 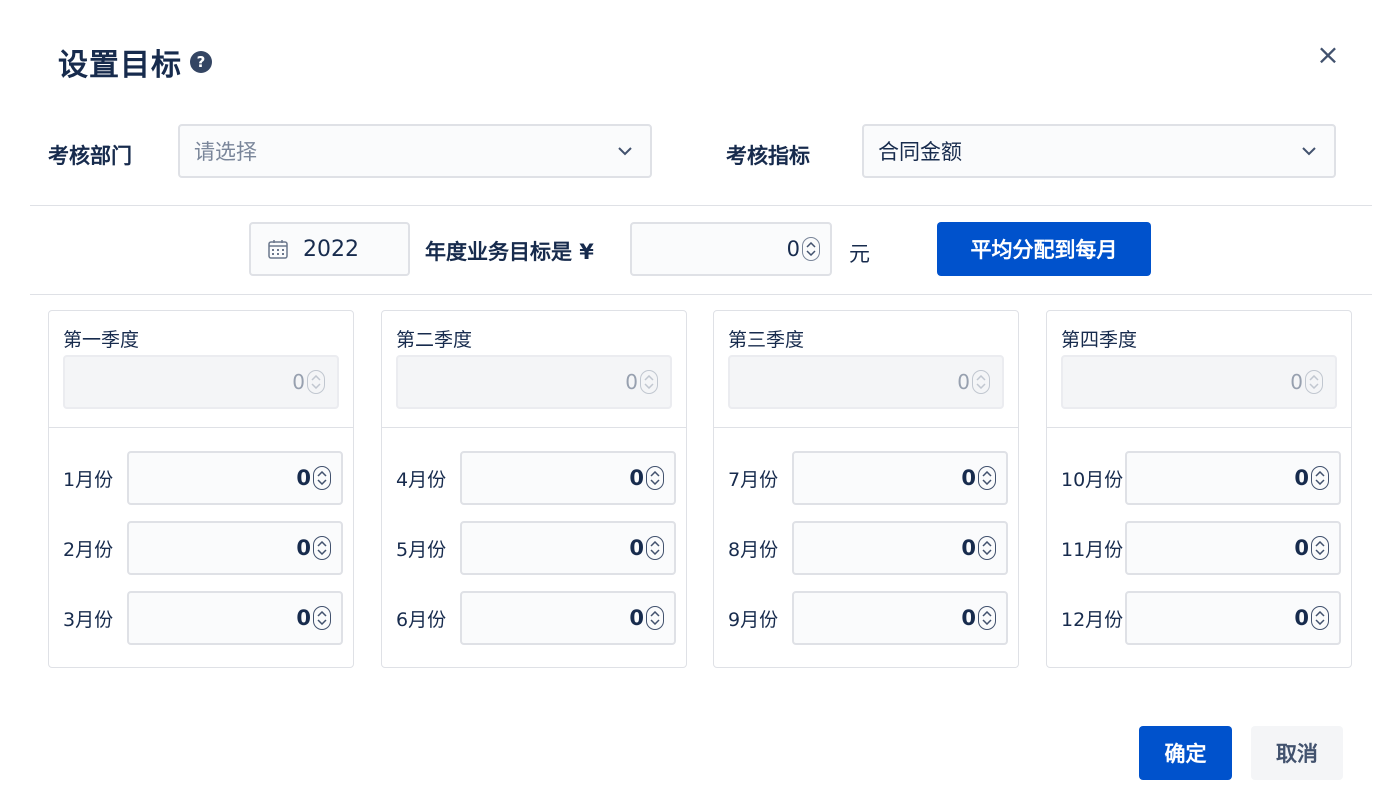 I want to click on month-row: 11月份 0, so click(x=1201, y=548).